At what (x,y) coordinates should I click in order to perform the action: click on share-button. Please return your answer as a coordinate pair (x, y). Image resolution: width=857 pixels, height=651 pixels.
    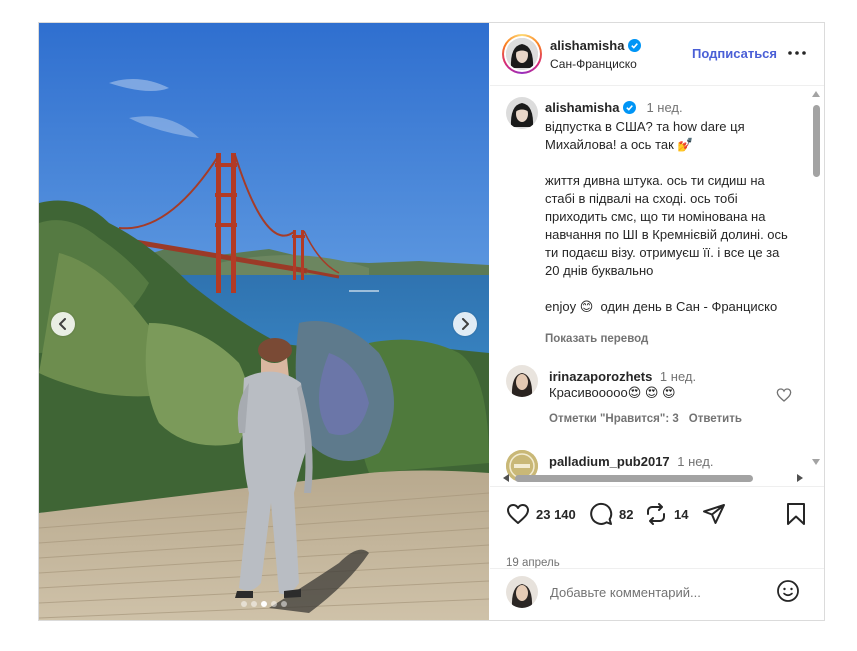
    Looking at the image, I should click on (714, 514).